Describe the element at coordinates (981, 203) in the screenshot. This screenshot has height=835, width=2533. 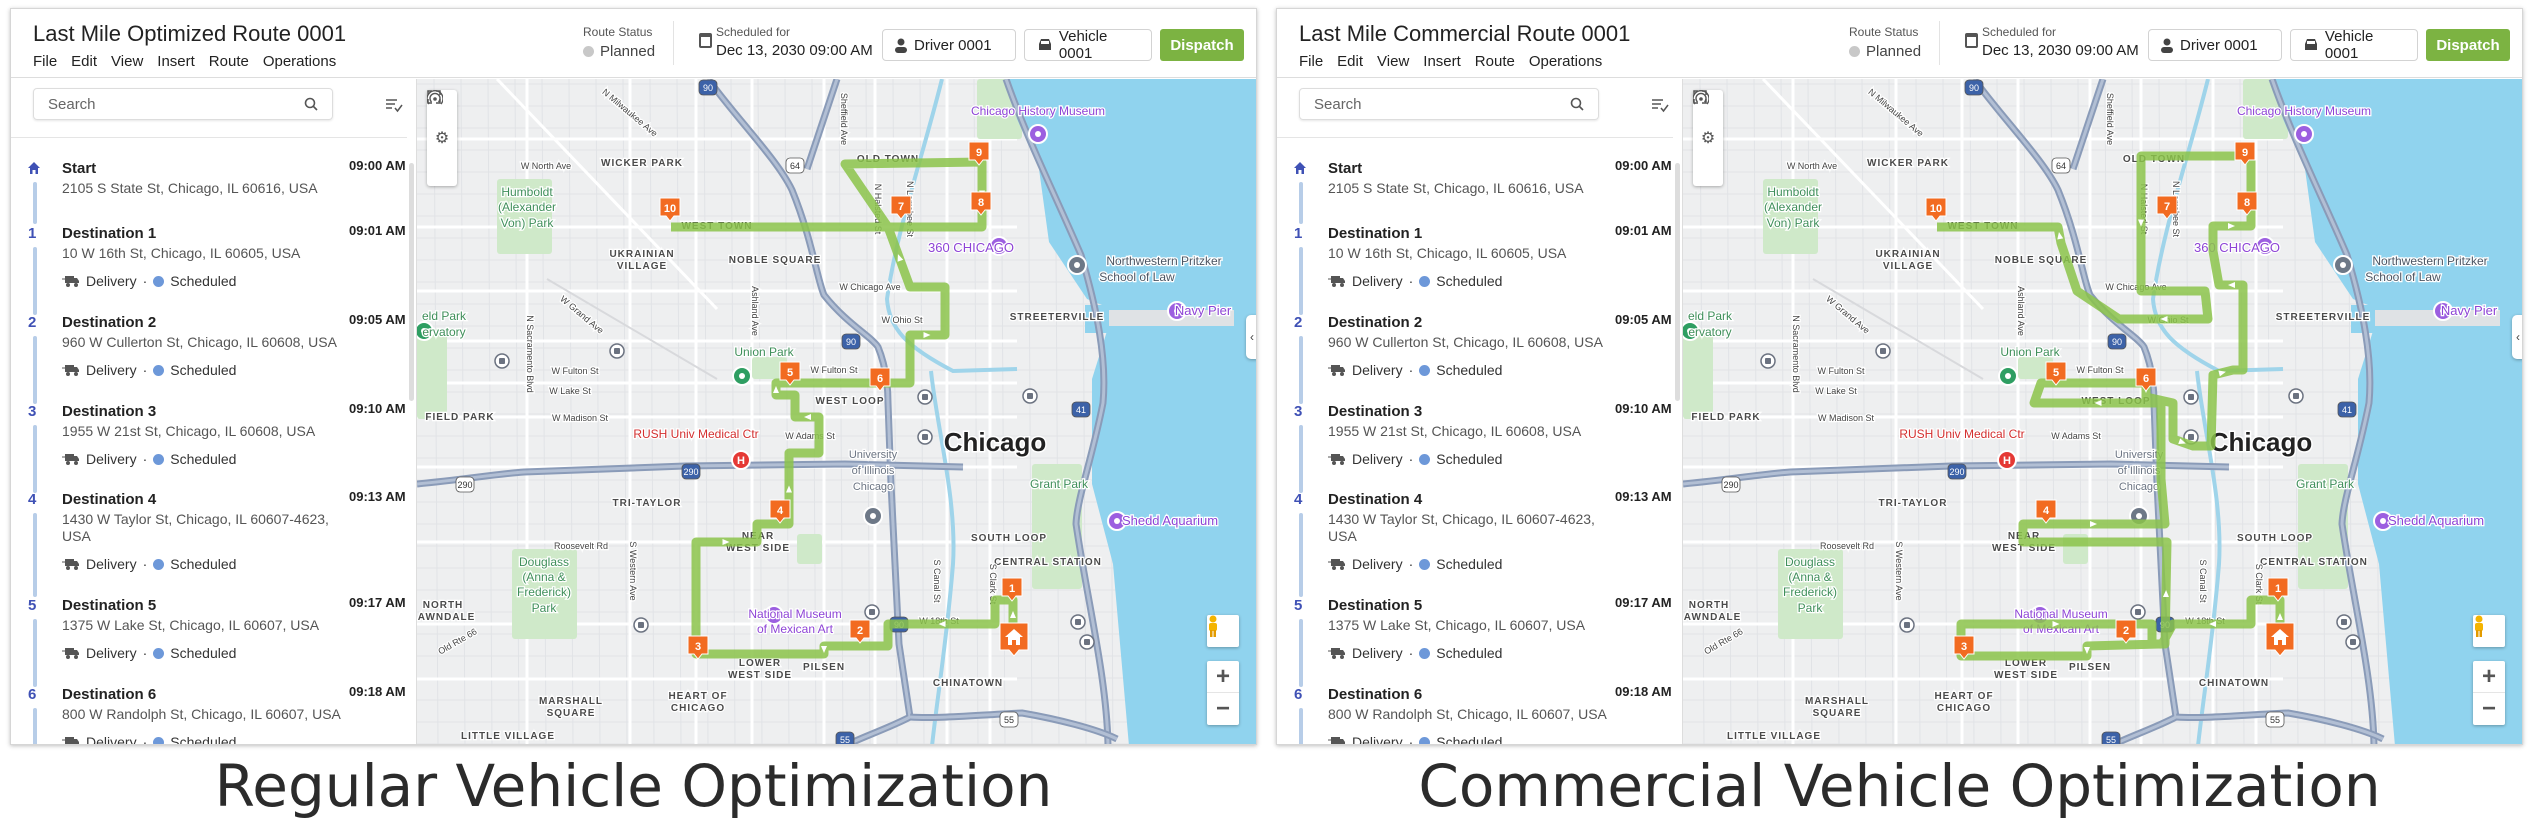
I see `stop-marker: 8` at that location.